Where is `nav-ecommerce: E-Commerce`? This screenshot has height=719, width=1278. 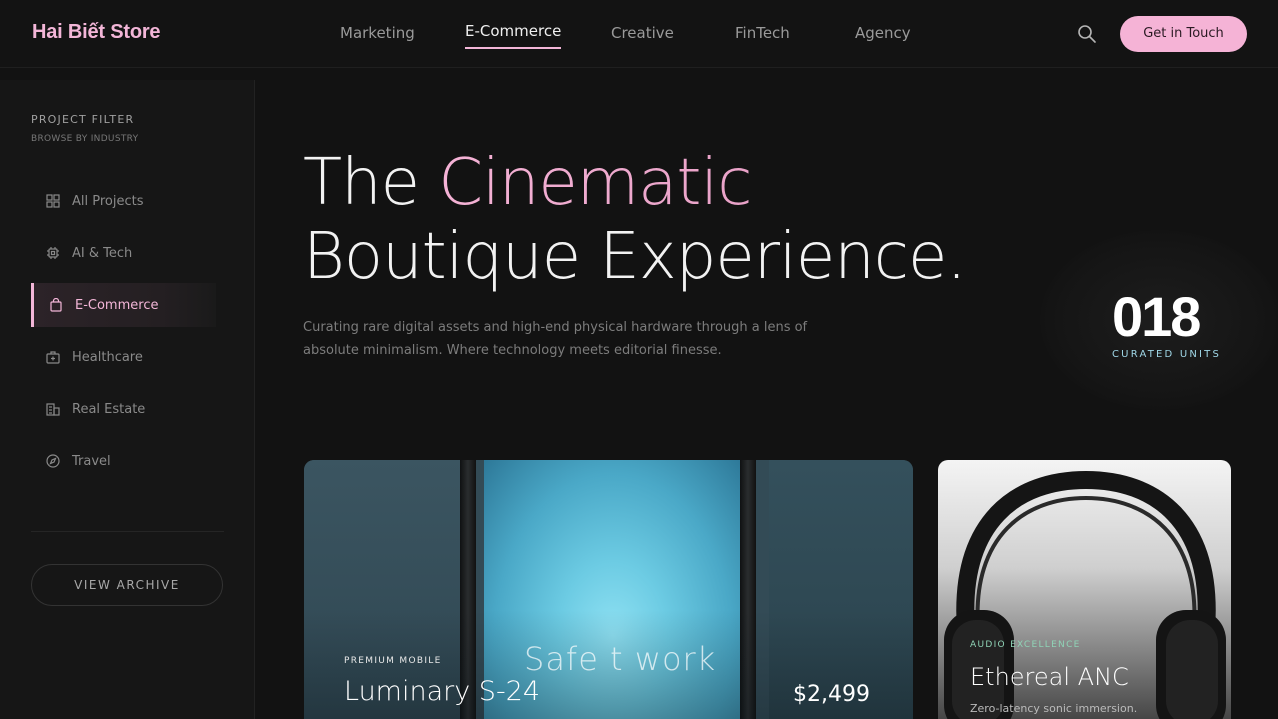 nav-ecommerce: E-Commerce is located at coordinates (513, 35).